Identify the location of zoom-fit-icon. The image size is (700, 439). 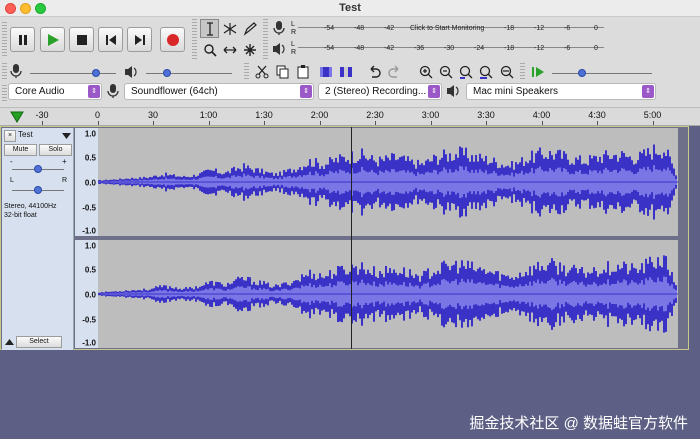
(485, 72).